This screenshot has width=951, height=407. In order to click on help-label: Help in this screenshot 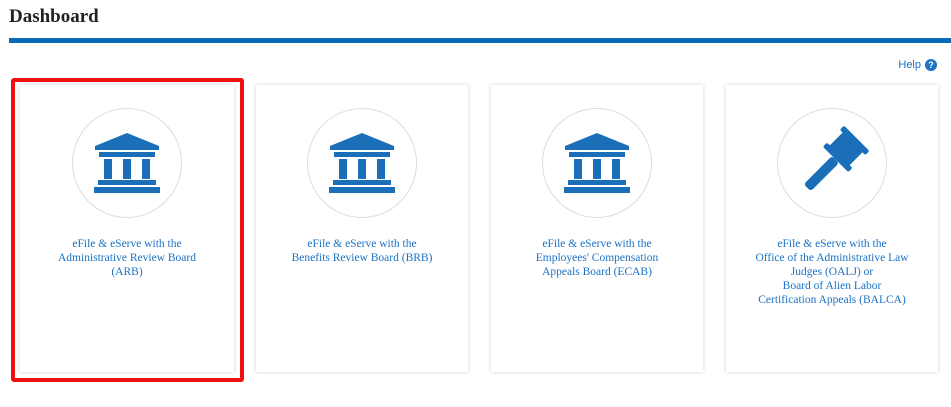, I will do `click(909, 65)`.